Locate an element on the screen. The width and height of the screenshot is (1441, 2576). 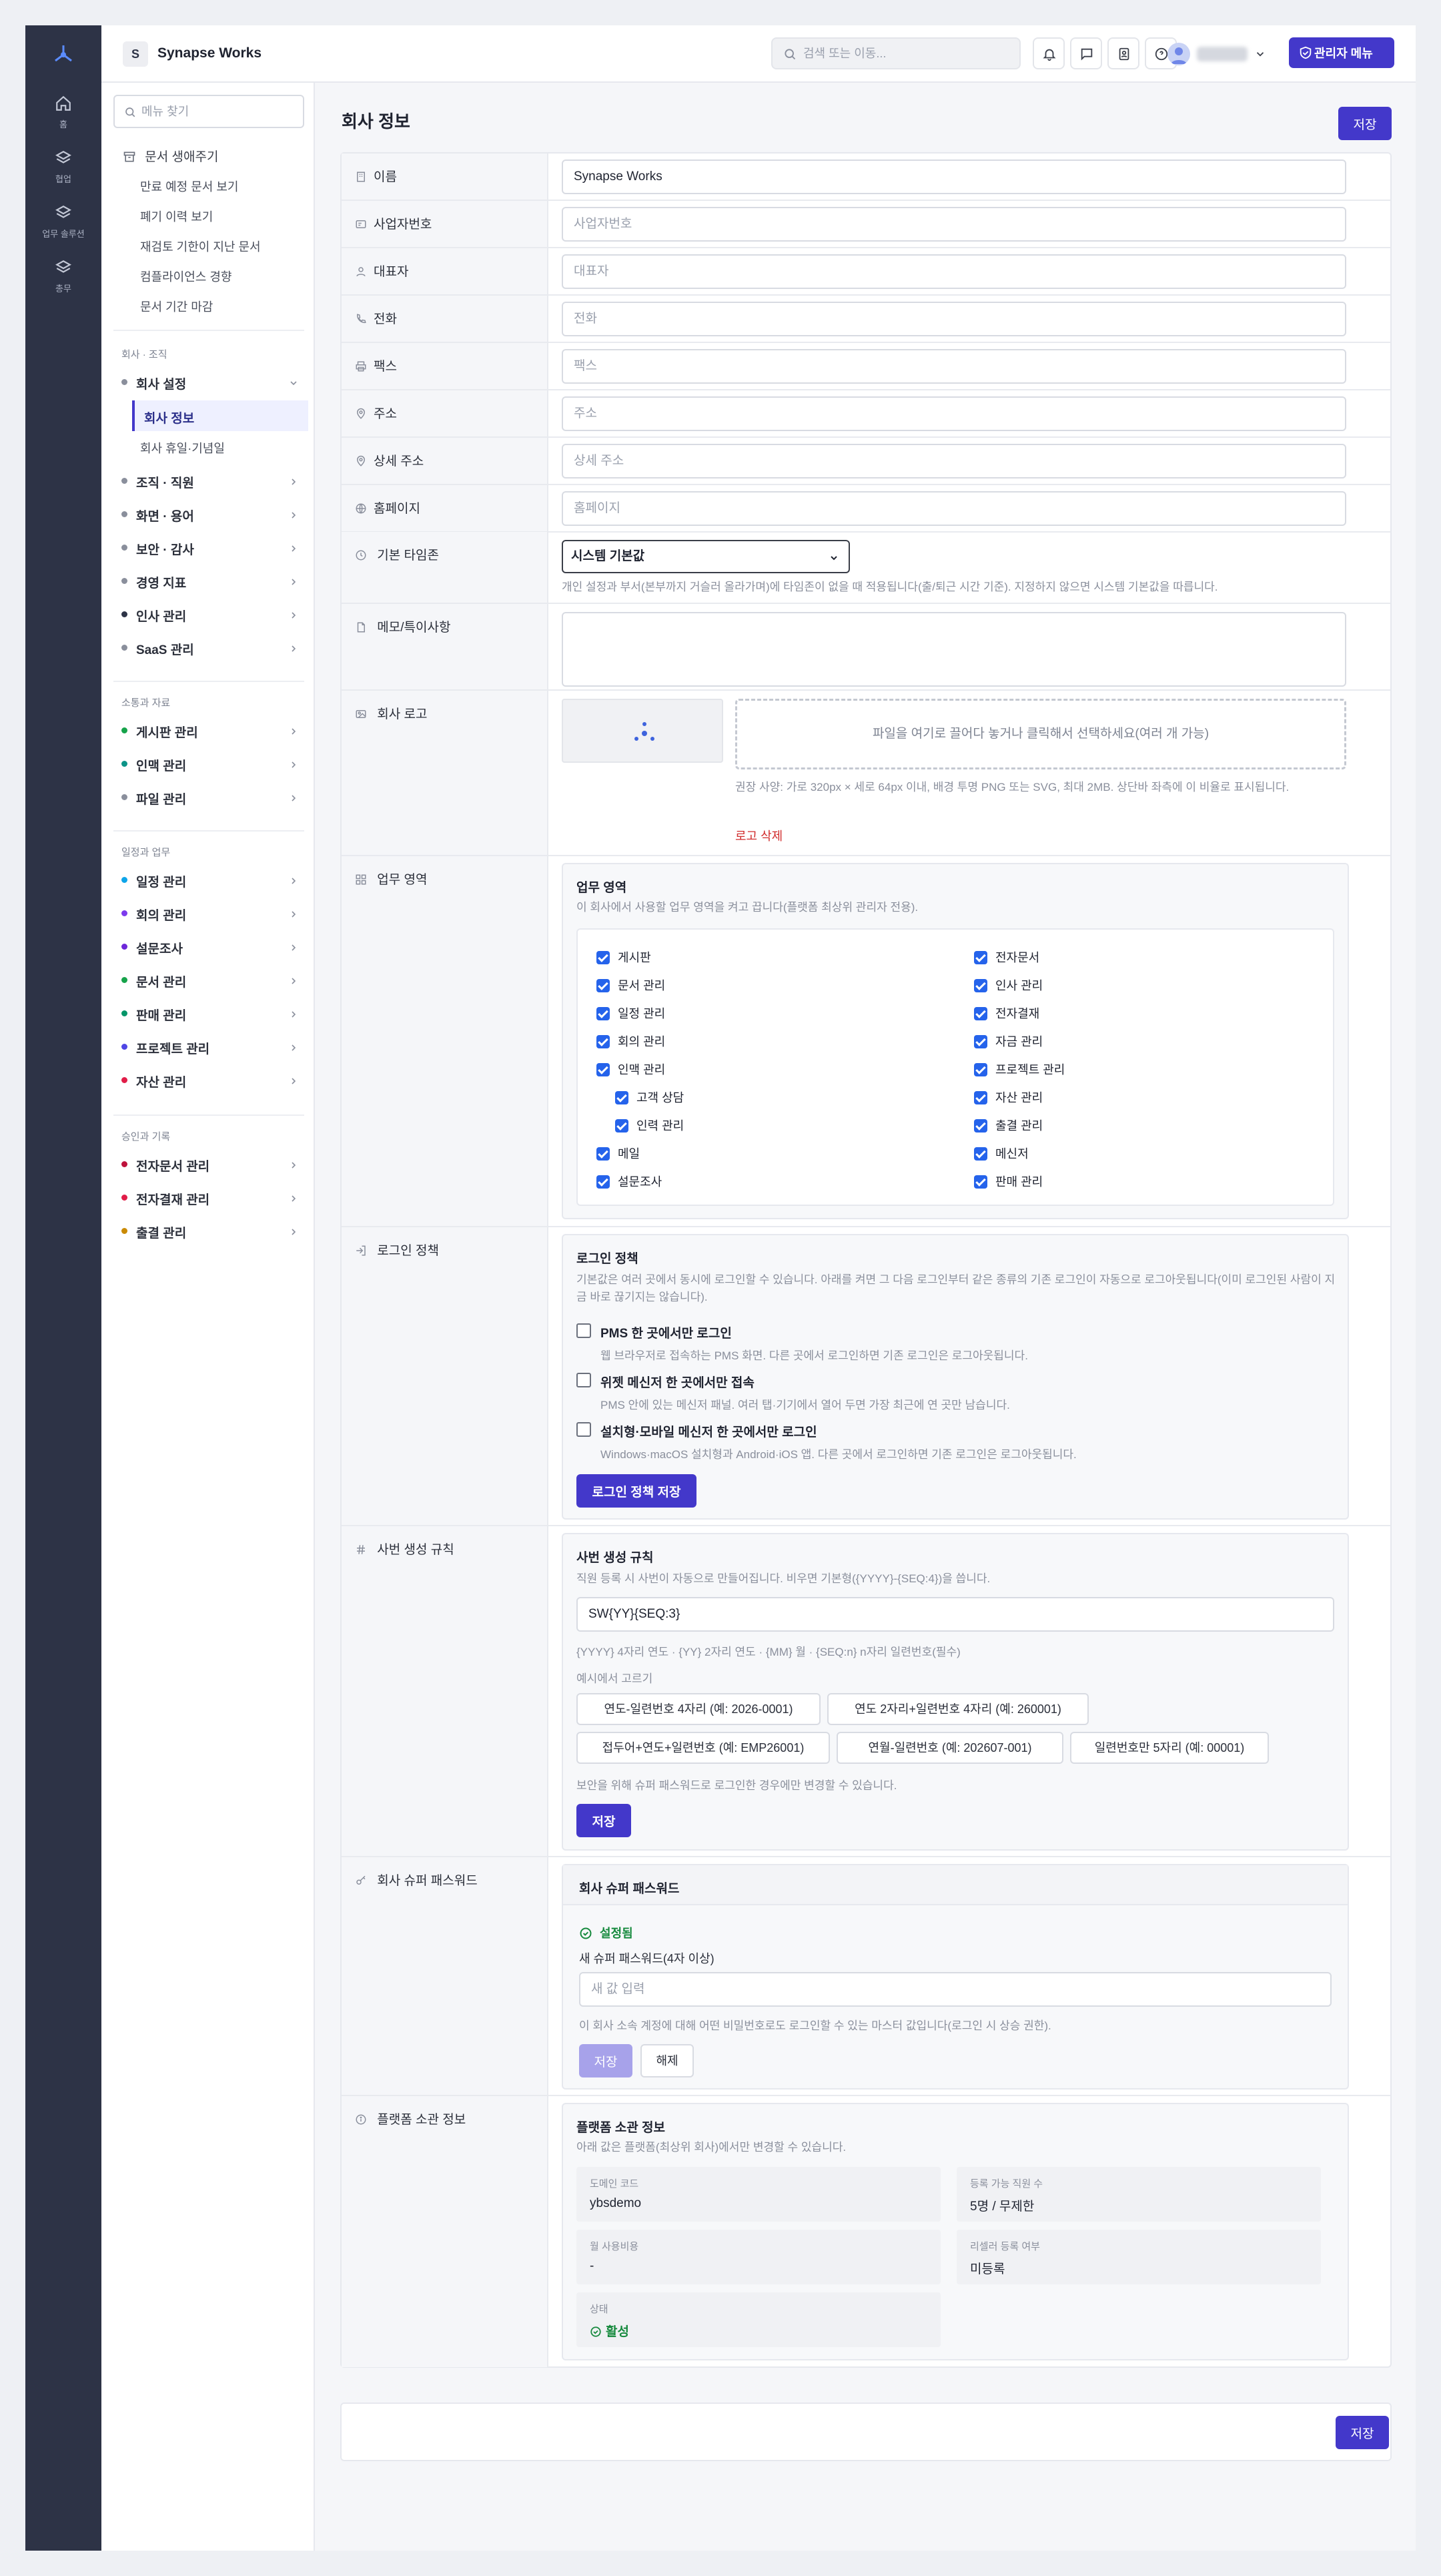
sidebar-item: 인사 관리 is located at coordinates (214, 614).